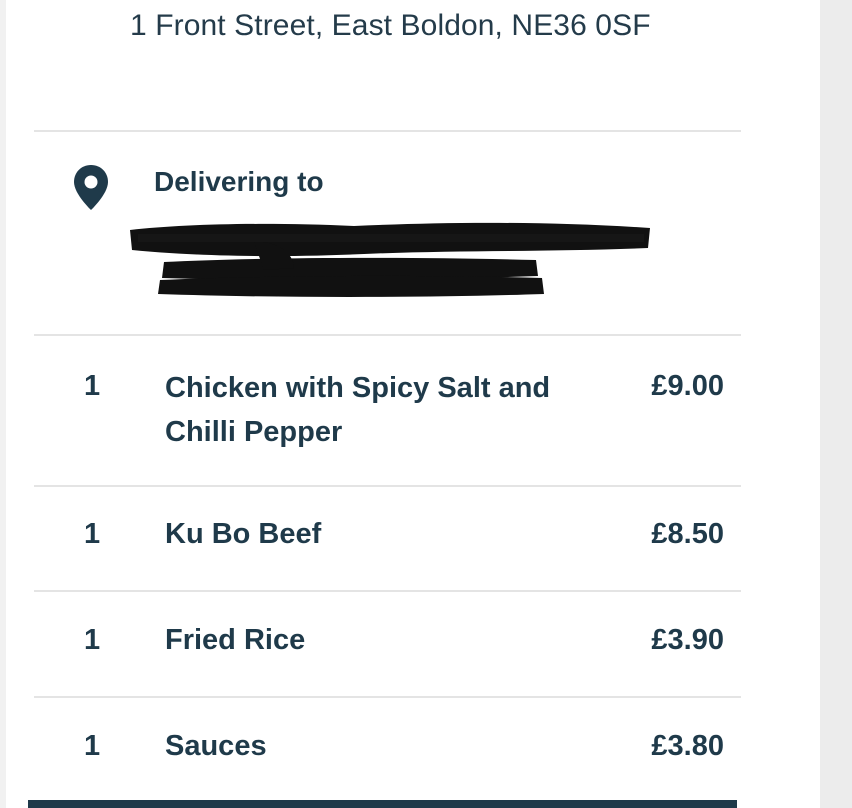 The image size is (852, 808). What do you see at coordinates (390, 259) in the screenshot?
I see `redacted-delivery-address` at bounding box center [390, 259].